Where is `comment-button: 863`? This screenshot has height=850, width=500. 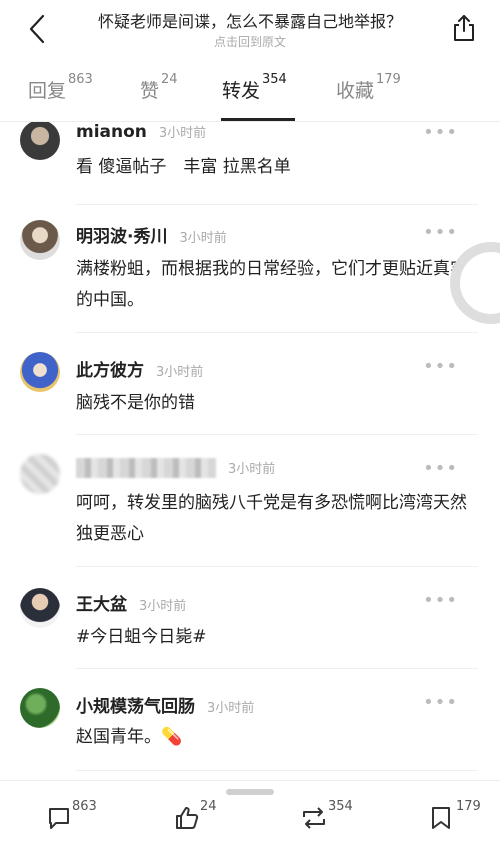 comment-button: 863 is located at coordinates (81, 819).